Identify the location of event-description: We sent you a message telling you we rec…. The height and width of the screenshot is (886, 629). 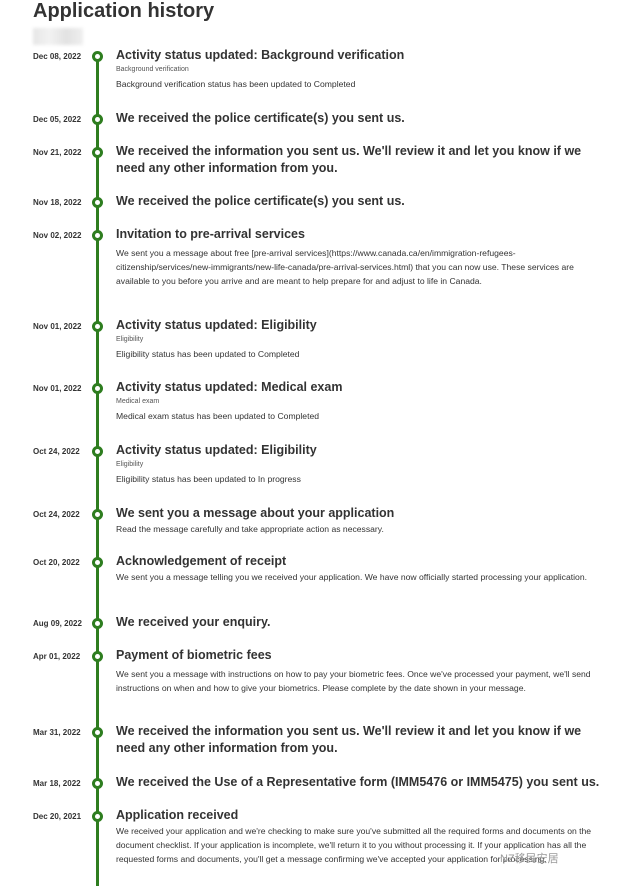
(352, 577).